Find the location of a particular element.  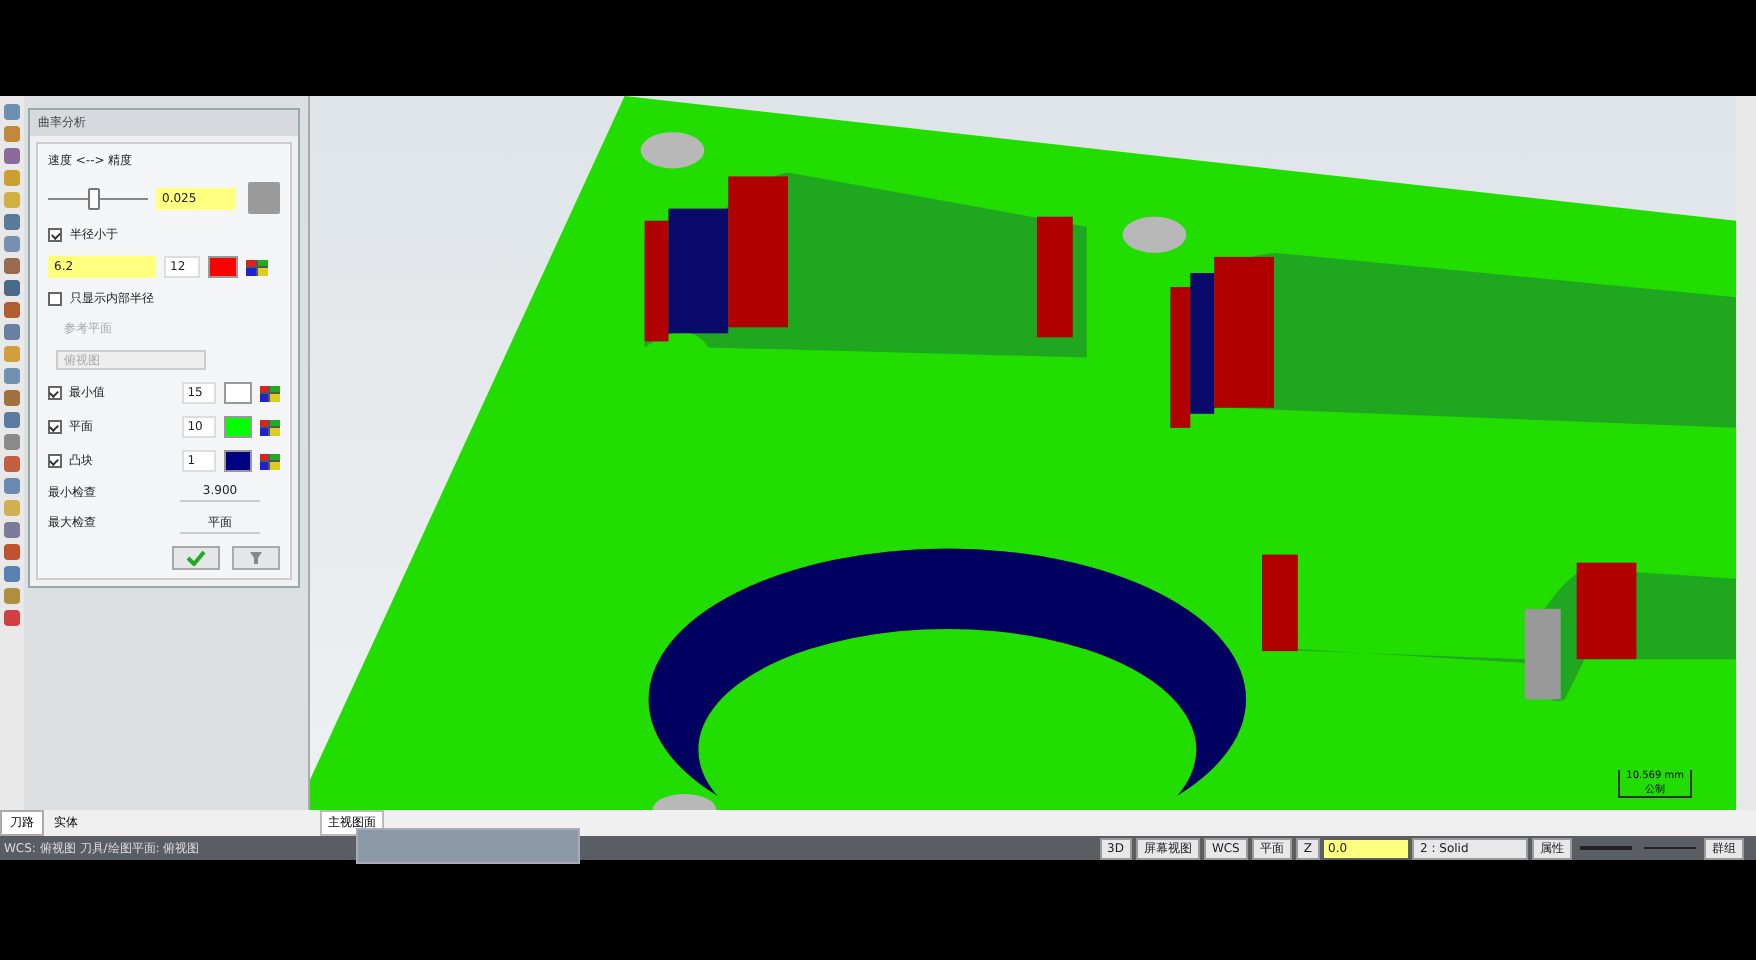

line-style-icon is located at coordinates (1606, 848).